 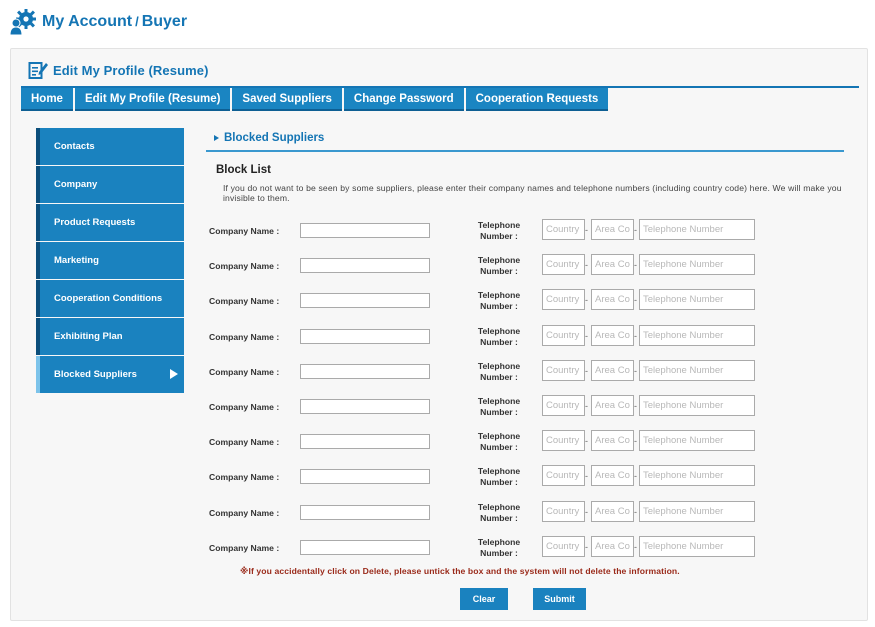 What do you see at coordinates (216, 138) in the screenshot?
I see `triangle-bullet-icon` at bounding box center [216, 138].